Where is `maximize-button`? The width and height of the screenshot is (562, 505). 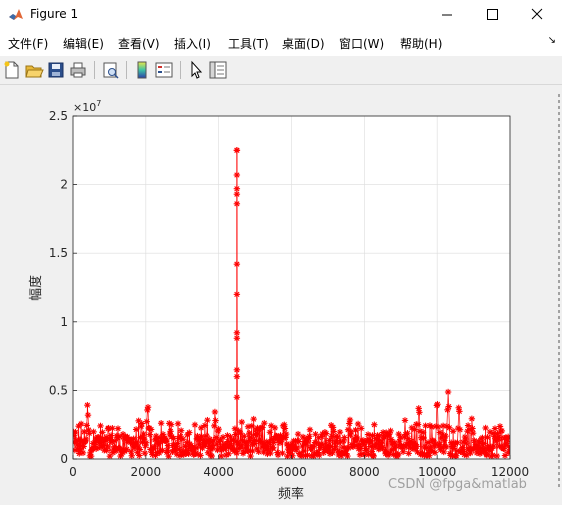 maximize-button is located at coordinates (492, 15).